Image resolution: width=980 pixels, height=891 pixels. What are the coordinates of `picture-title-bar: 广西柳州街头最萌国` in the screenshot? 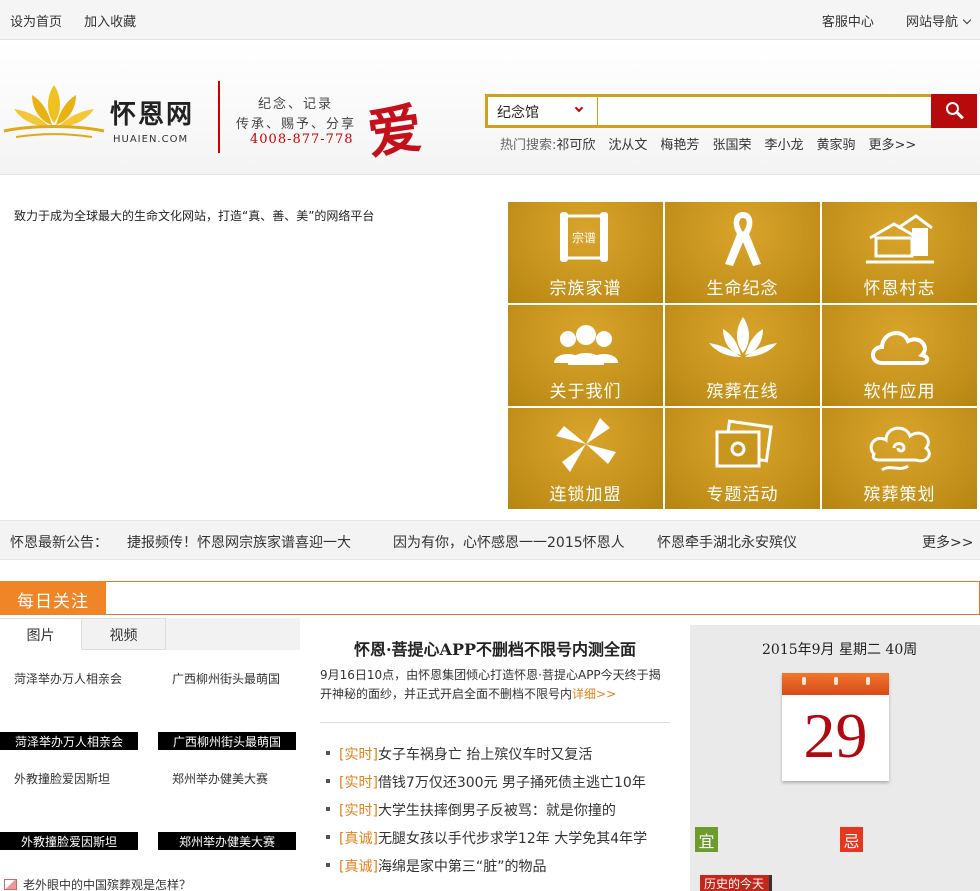 It's located at (227, 741).